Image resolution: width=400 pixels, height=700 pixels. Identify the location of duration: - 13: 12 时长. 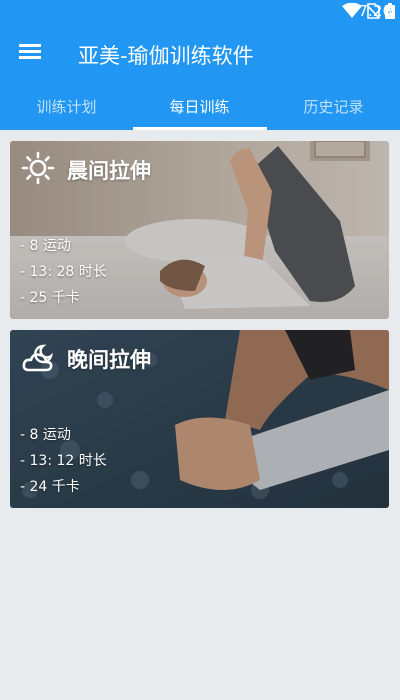
(63, 461).